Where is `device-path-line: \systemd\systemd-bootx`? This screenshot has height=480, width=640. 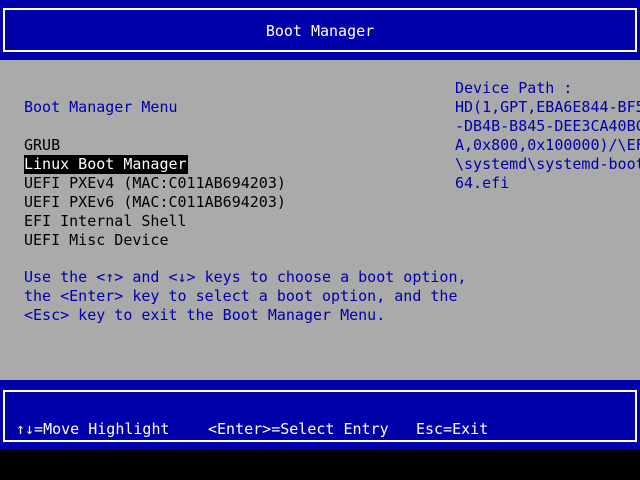 device-path-line: \systemd\systemd-bootx is located at coordinates (547, 164).